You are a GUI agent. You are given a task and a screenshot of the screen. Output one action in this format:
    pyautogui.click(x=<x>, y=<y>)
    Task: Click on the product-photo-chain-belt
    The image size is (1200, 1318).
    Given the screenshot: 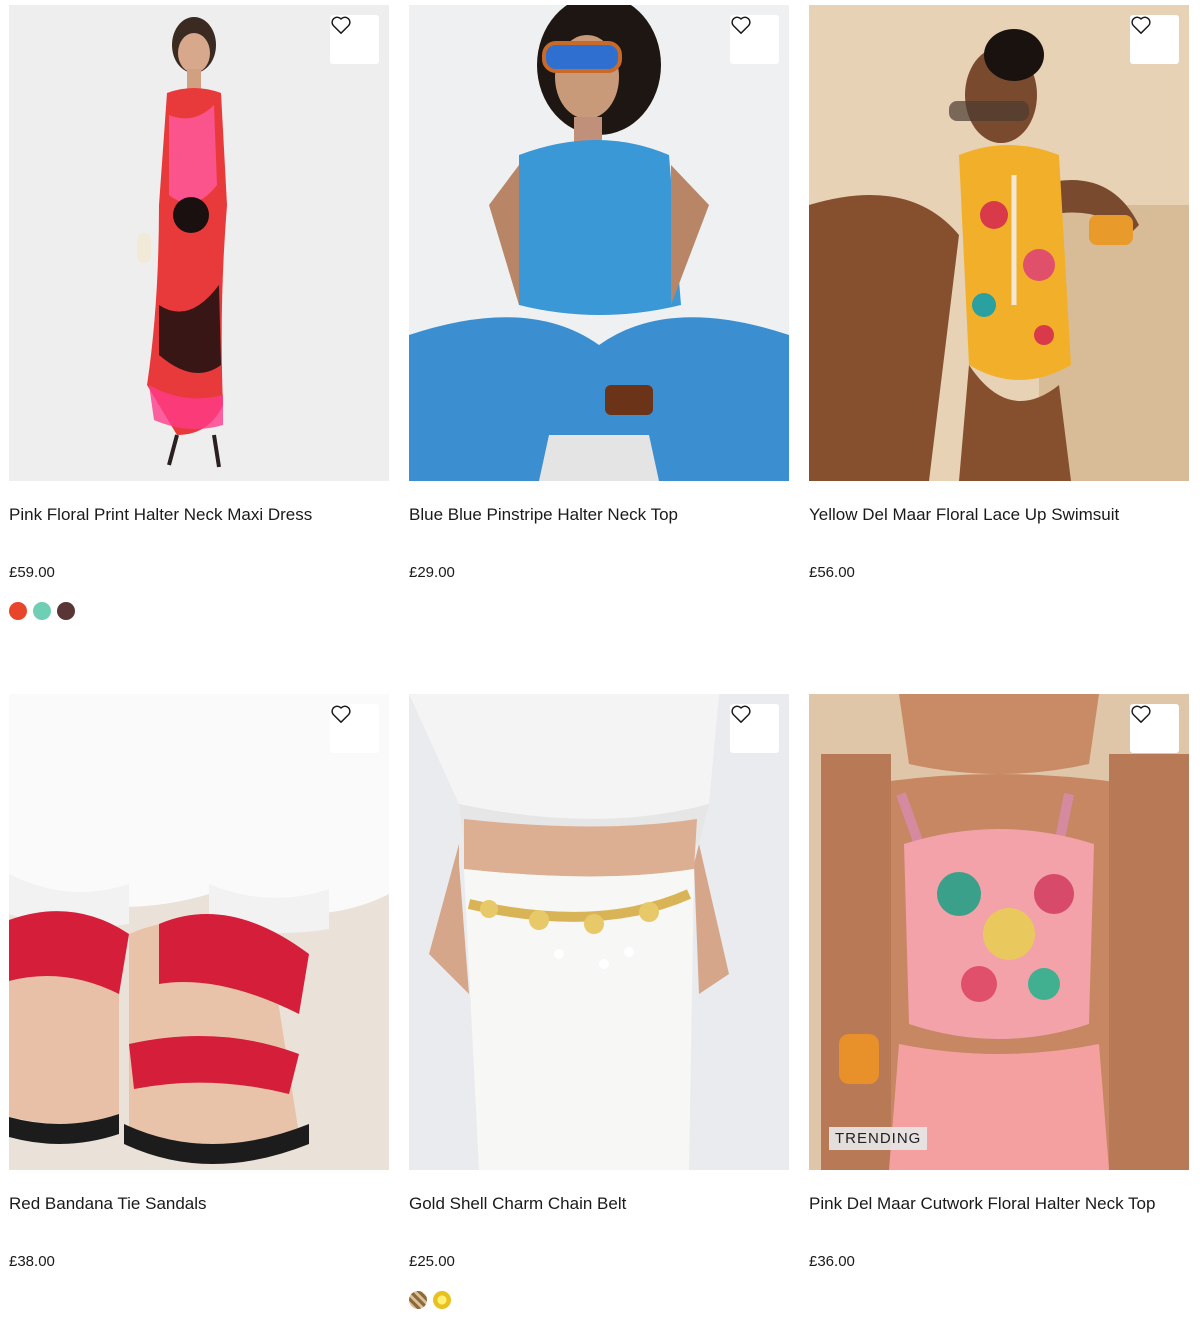 What is the action you would take?
    pyautogui.click(x=599, y=932)
    